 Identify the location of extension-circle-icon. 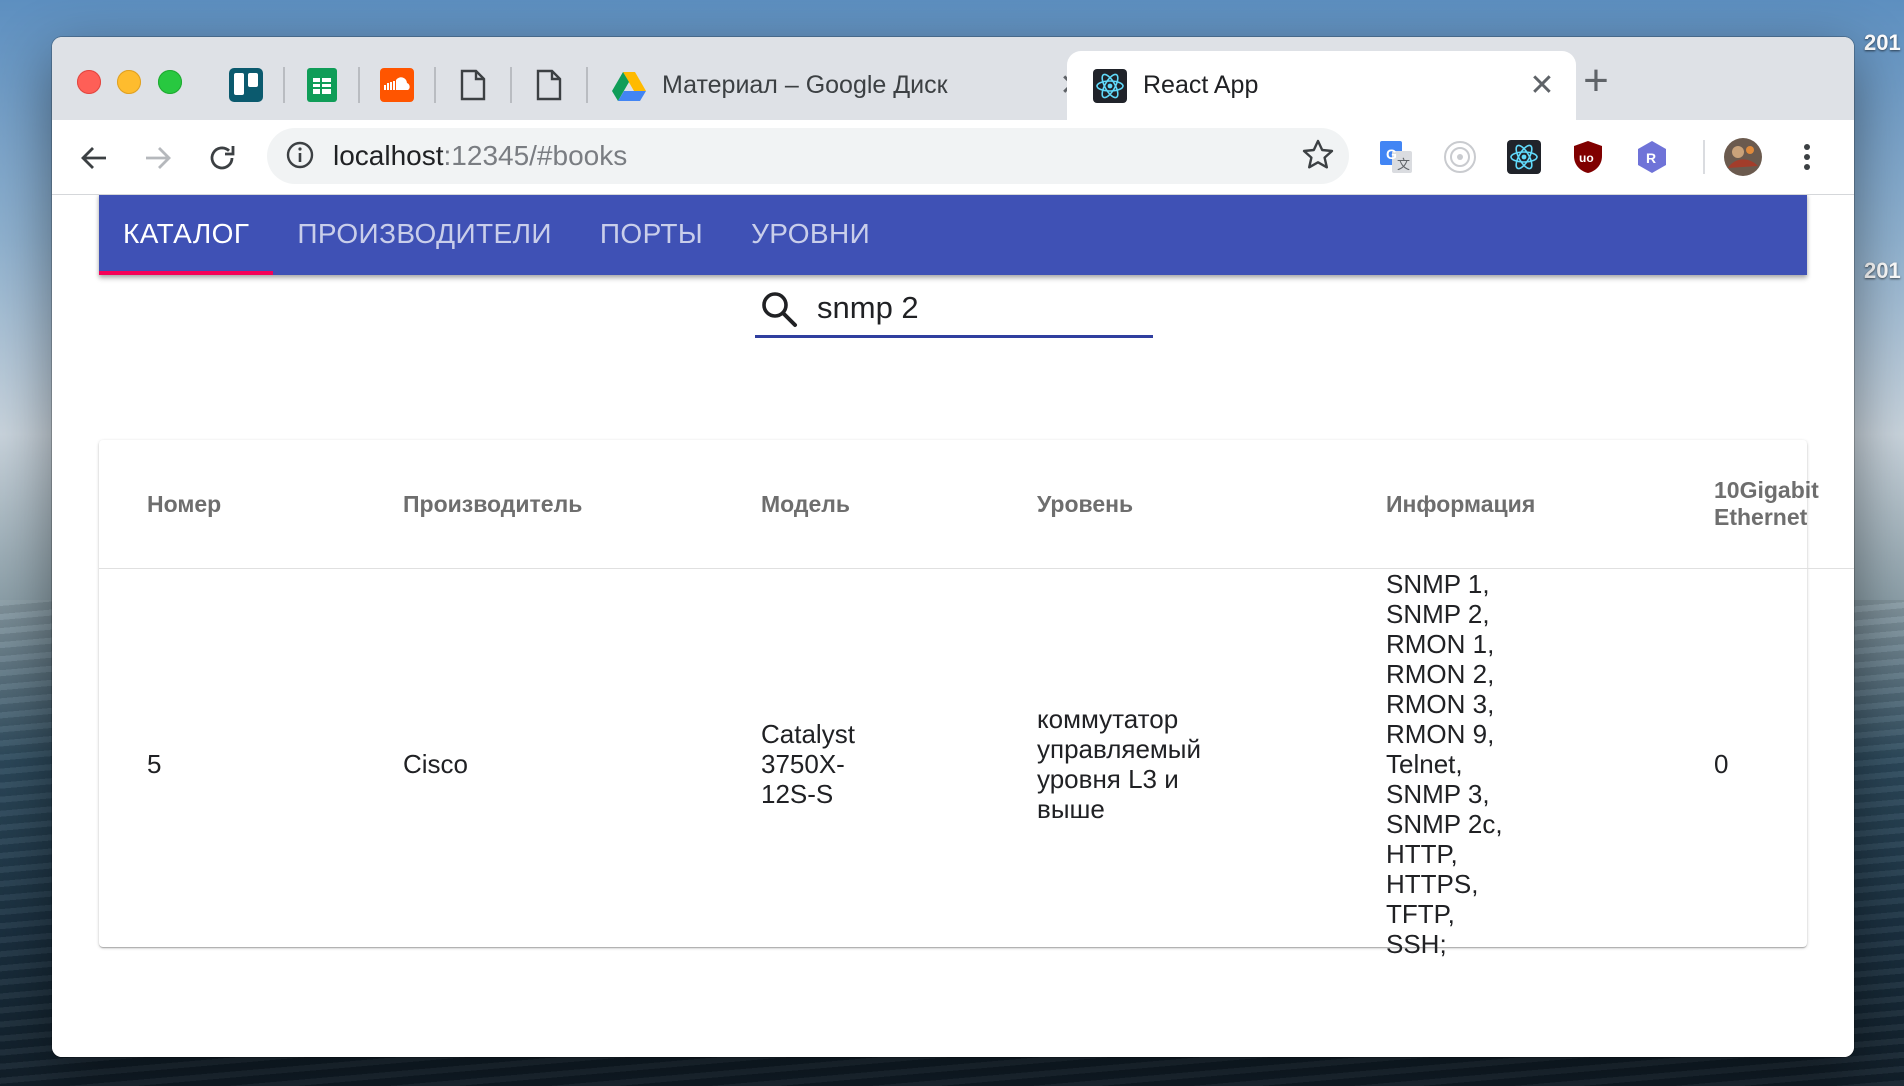
(1460, 157).